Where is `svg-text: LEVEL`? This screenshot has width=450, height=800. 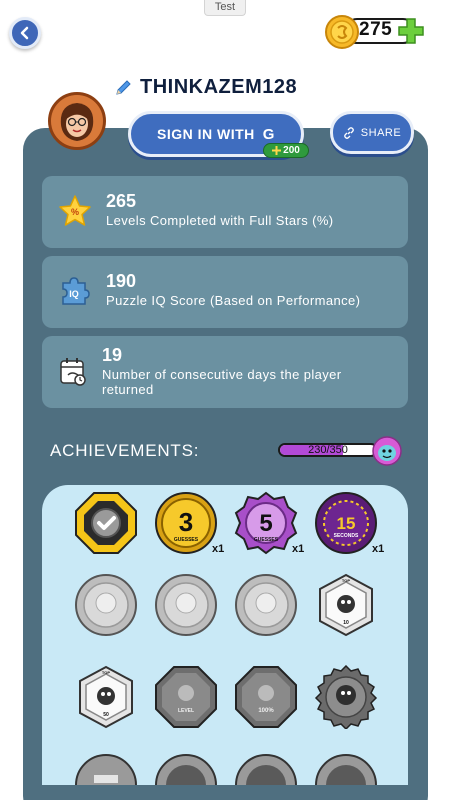 svg-text: LEVEL is located at coordinates (186, 711).